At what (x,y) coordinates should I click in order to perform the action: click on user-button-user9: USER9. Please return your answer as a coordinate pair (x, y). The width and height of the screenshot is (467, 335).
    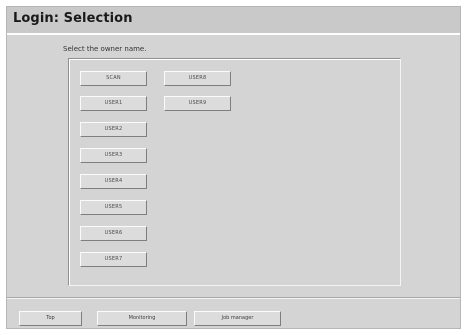
    Looking at the image, I should click on (197, 103).